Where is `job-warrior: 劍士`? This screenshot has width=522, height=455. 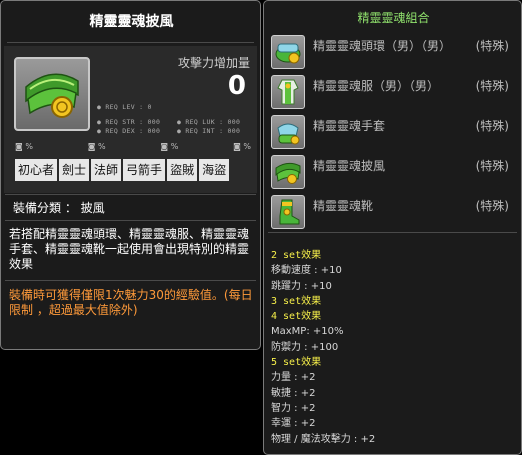 job-warrior: 劍士 is located at coordinates (74, 170).